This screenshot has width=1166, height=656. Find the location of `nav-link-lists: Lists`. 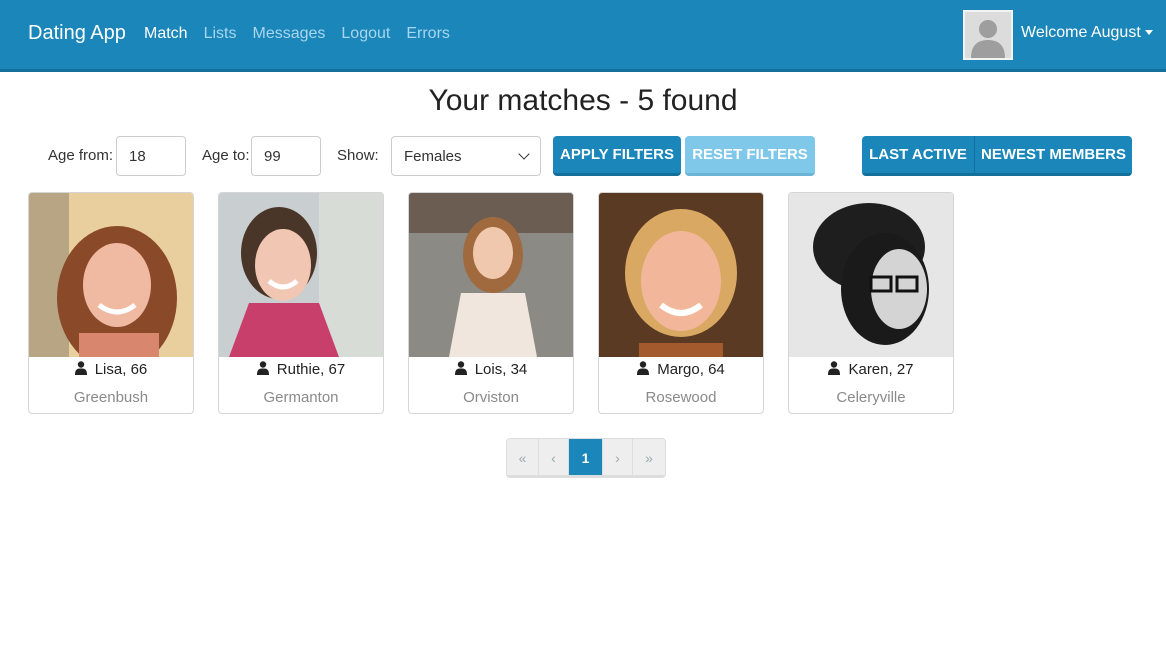

nav-link-lists: Lists is located at coordinates (220, 34).